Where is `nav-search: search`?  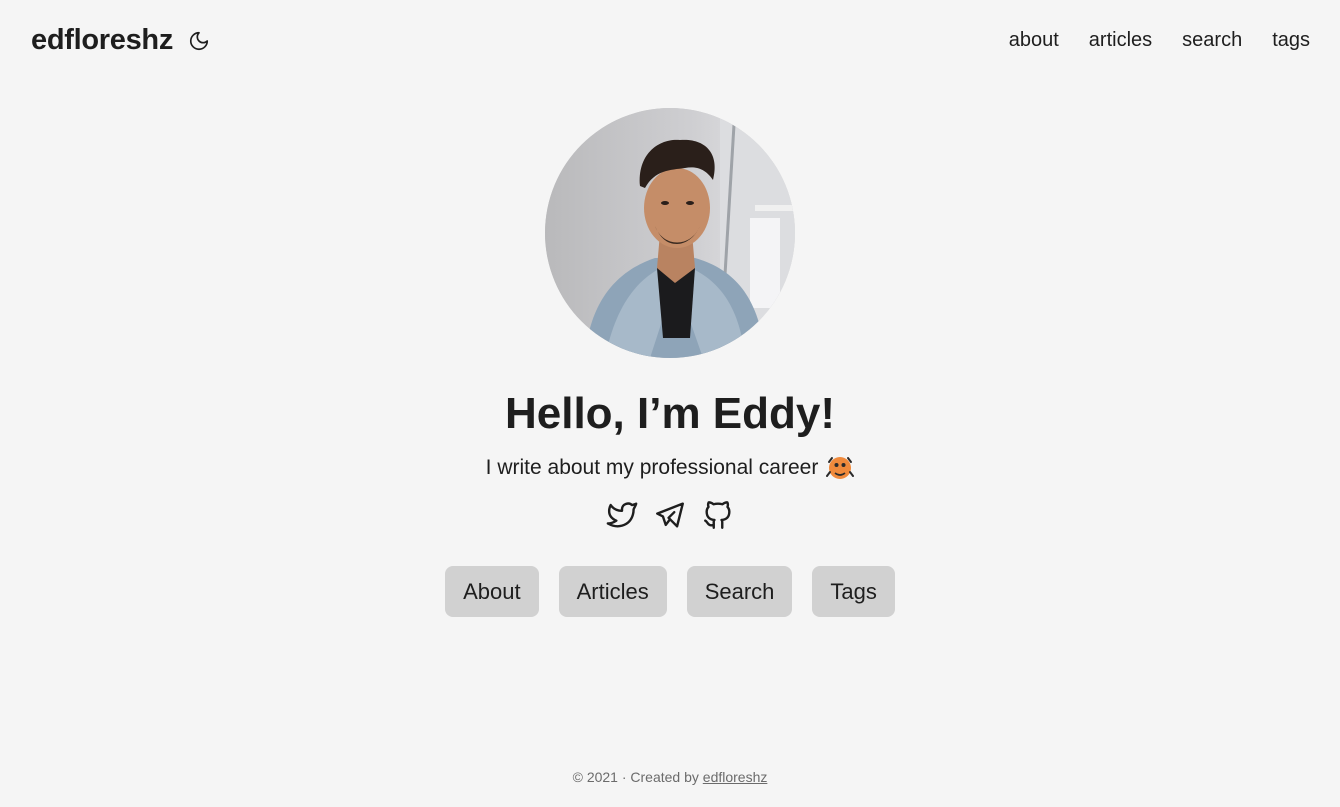
nav-search: search is located at coordinates (1212, 40).